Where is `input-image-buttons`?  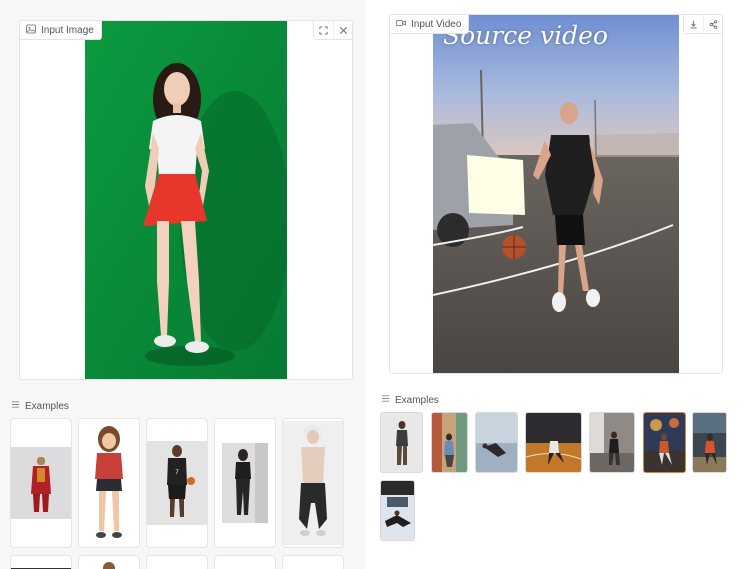 input-image-buttons is located at coordinates (332, 30).